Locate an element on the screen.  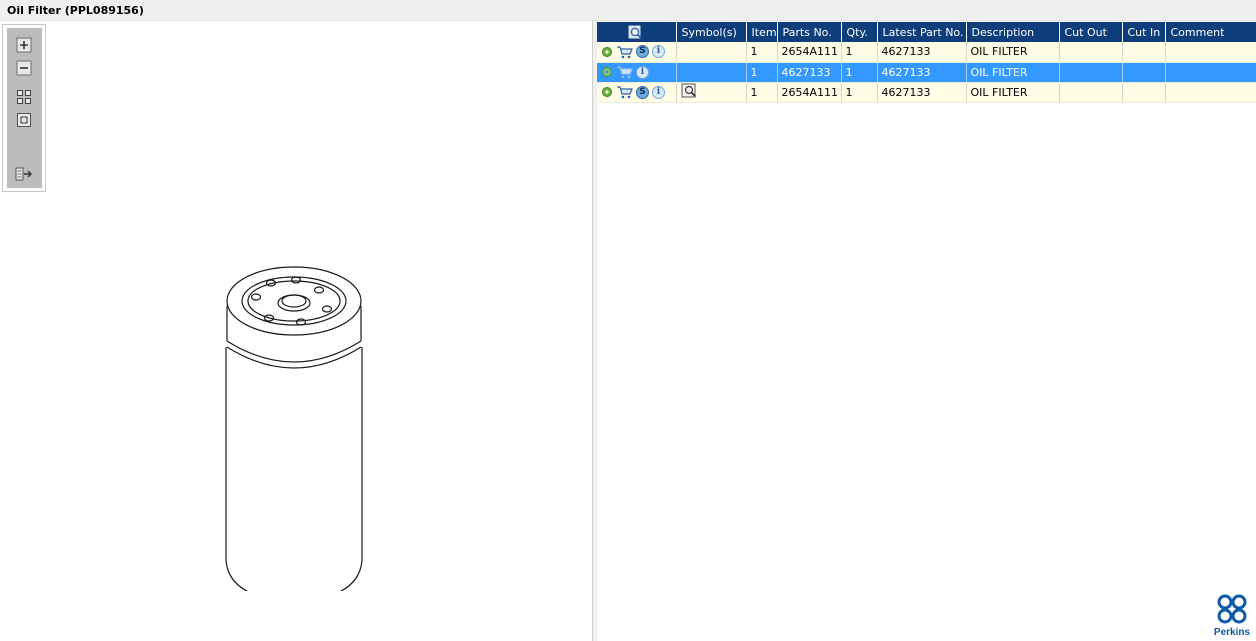
column-header-latest-part-no: Latest Part No. is located at coordinates (922, 32).